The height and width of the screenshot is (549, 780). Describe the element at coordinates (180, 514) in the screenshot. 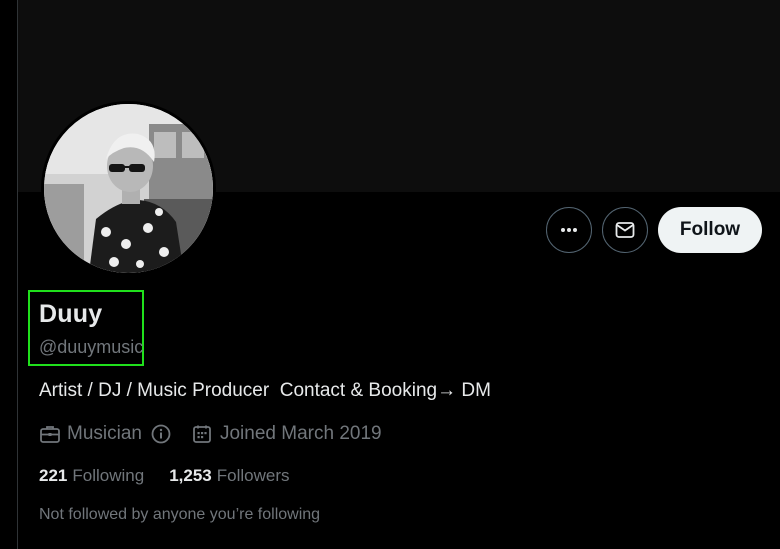

I see `not-followed-notice: Not followed by anyone you’re following` at that location.